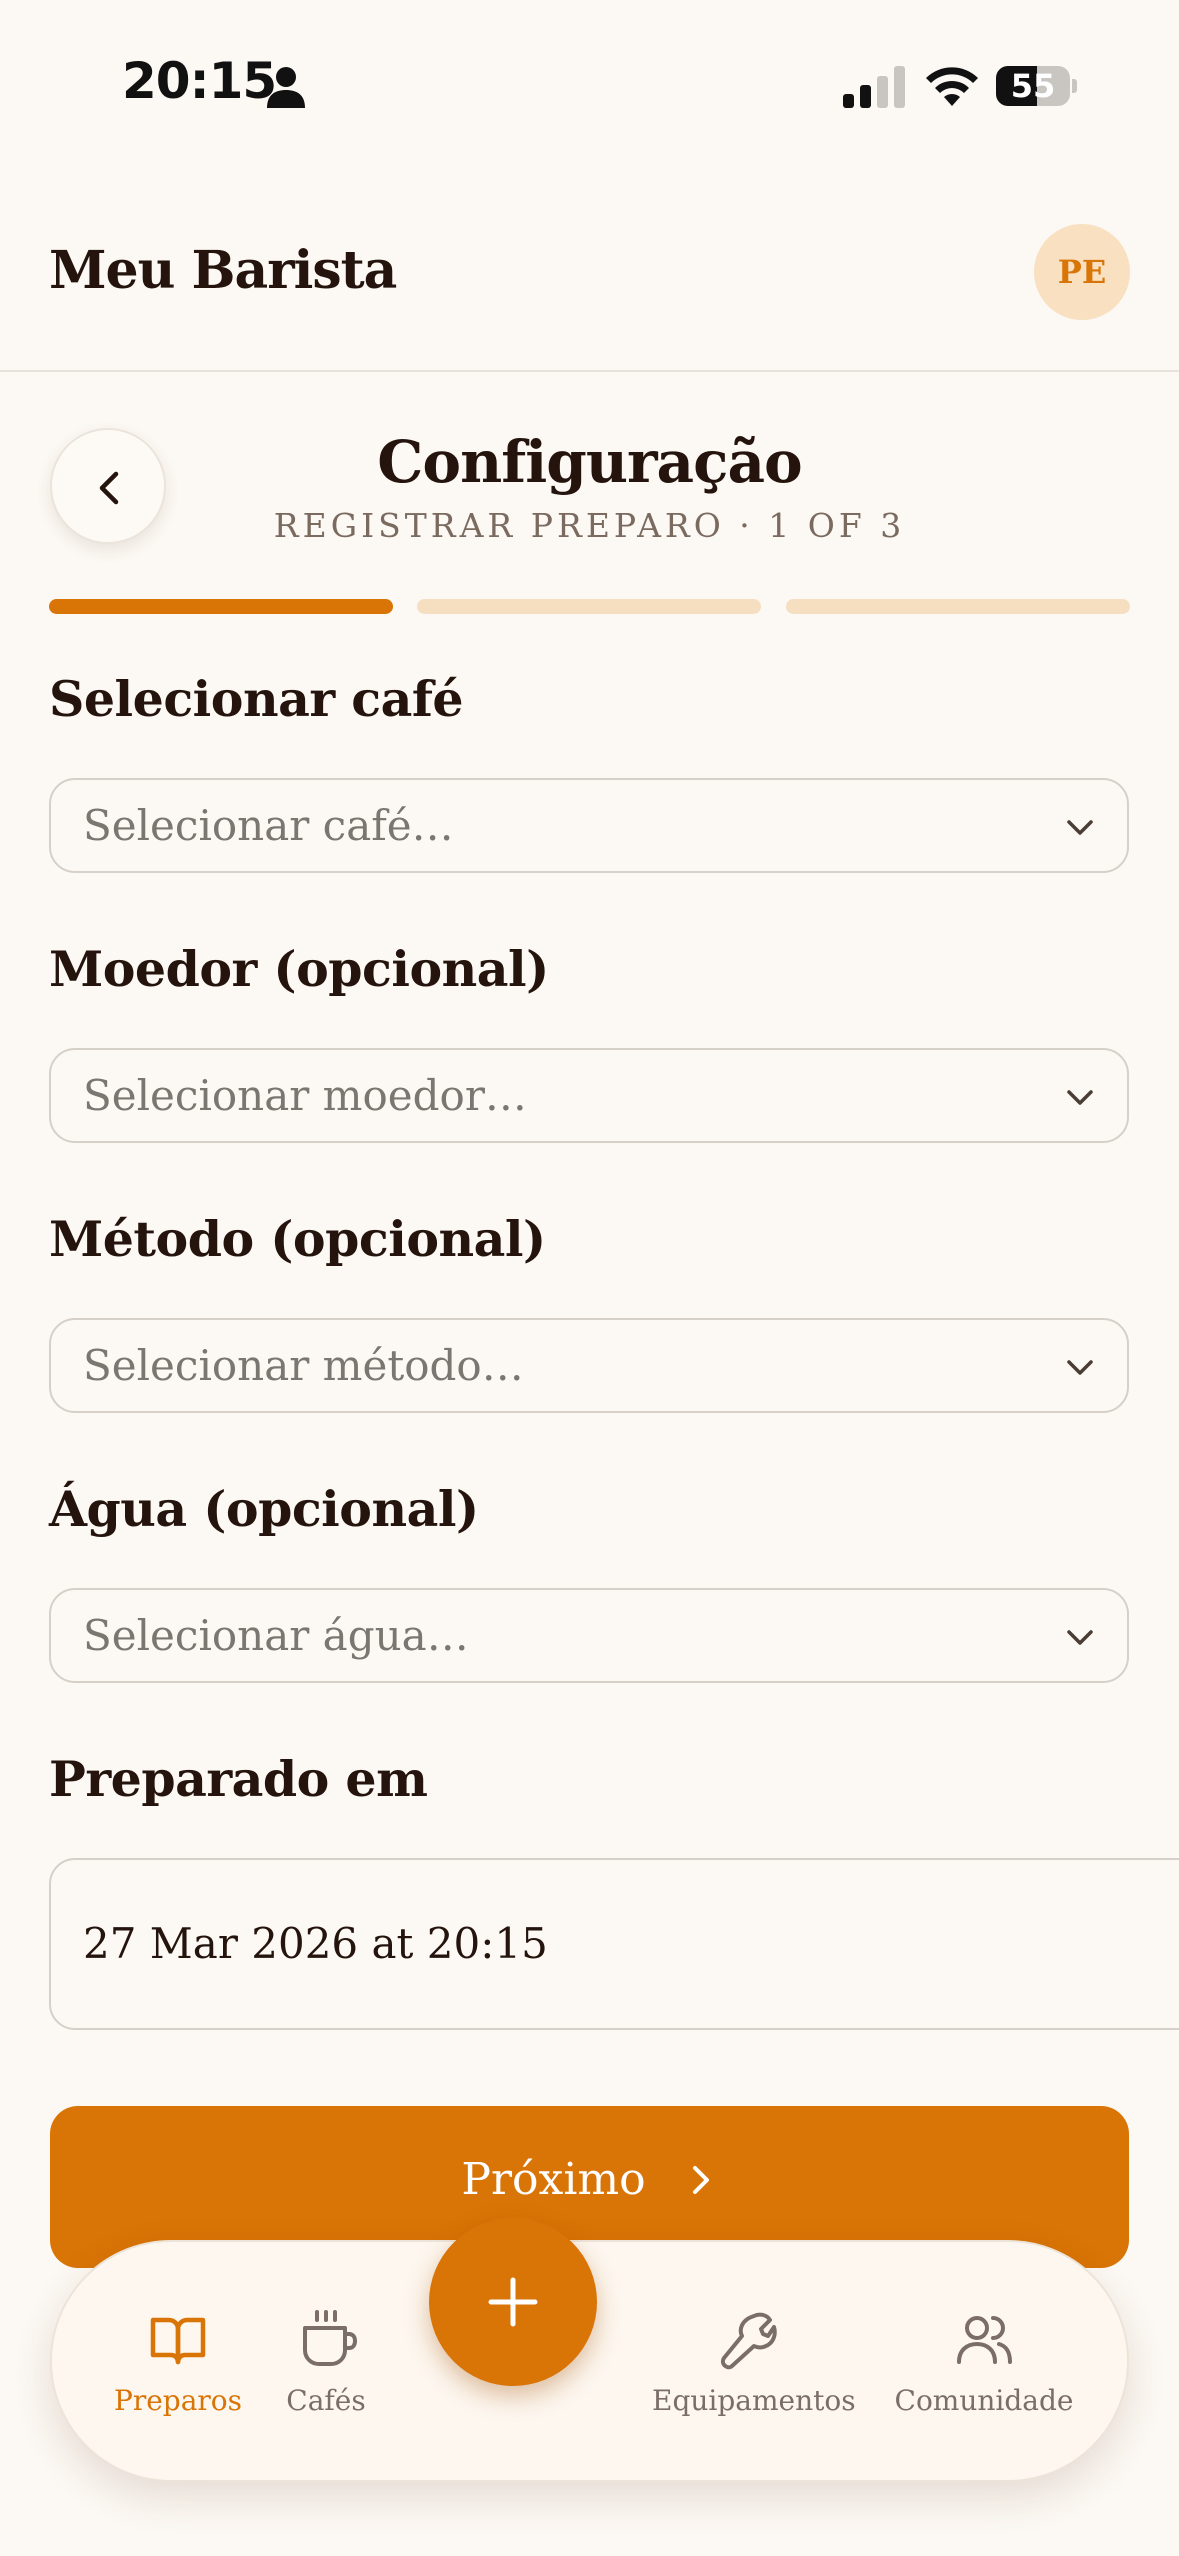 This screenshot has height=2556, width=1179. I want to click on water-label: Água (opcional), so click(264, 1509).